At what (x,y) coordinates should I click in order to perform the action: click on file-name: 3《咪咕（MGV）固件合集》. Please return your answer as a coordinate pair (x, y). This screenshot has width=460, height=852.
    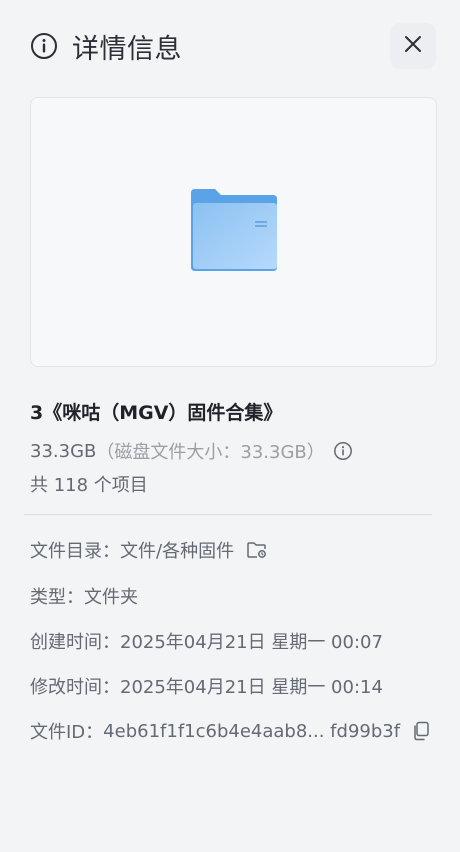
    Looking at the image, I should click on (156, 413).